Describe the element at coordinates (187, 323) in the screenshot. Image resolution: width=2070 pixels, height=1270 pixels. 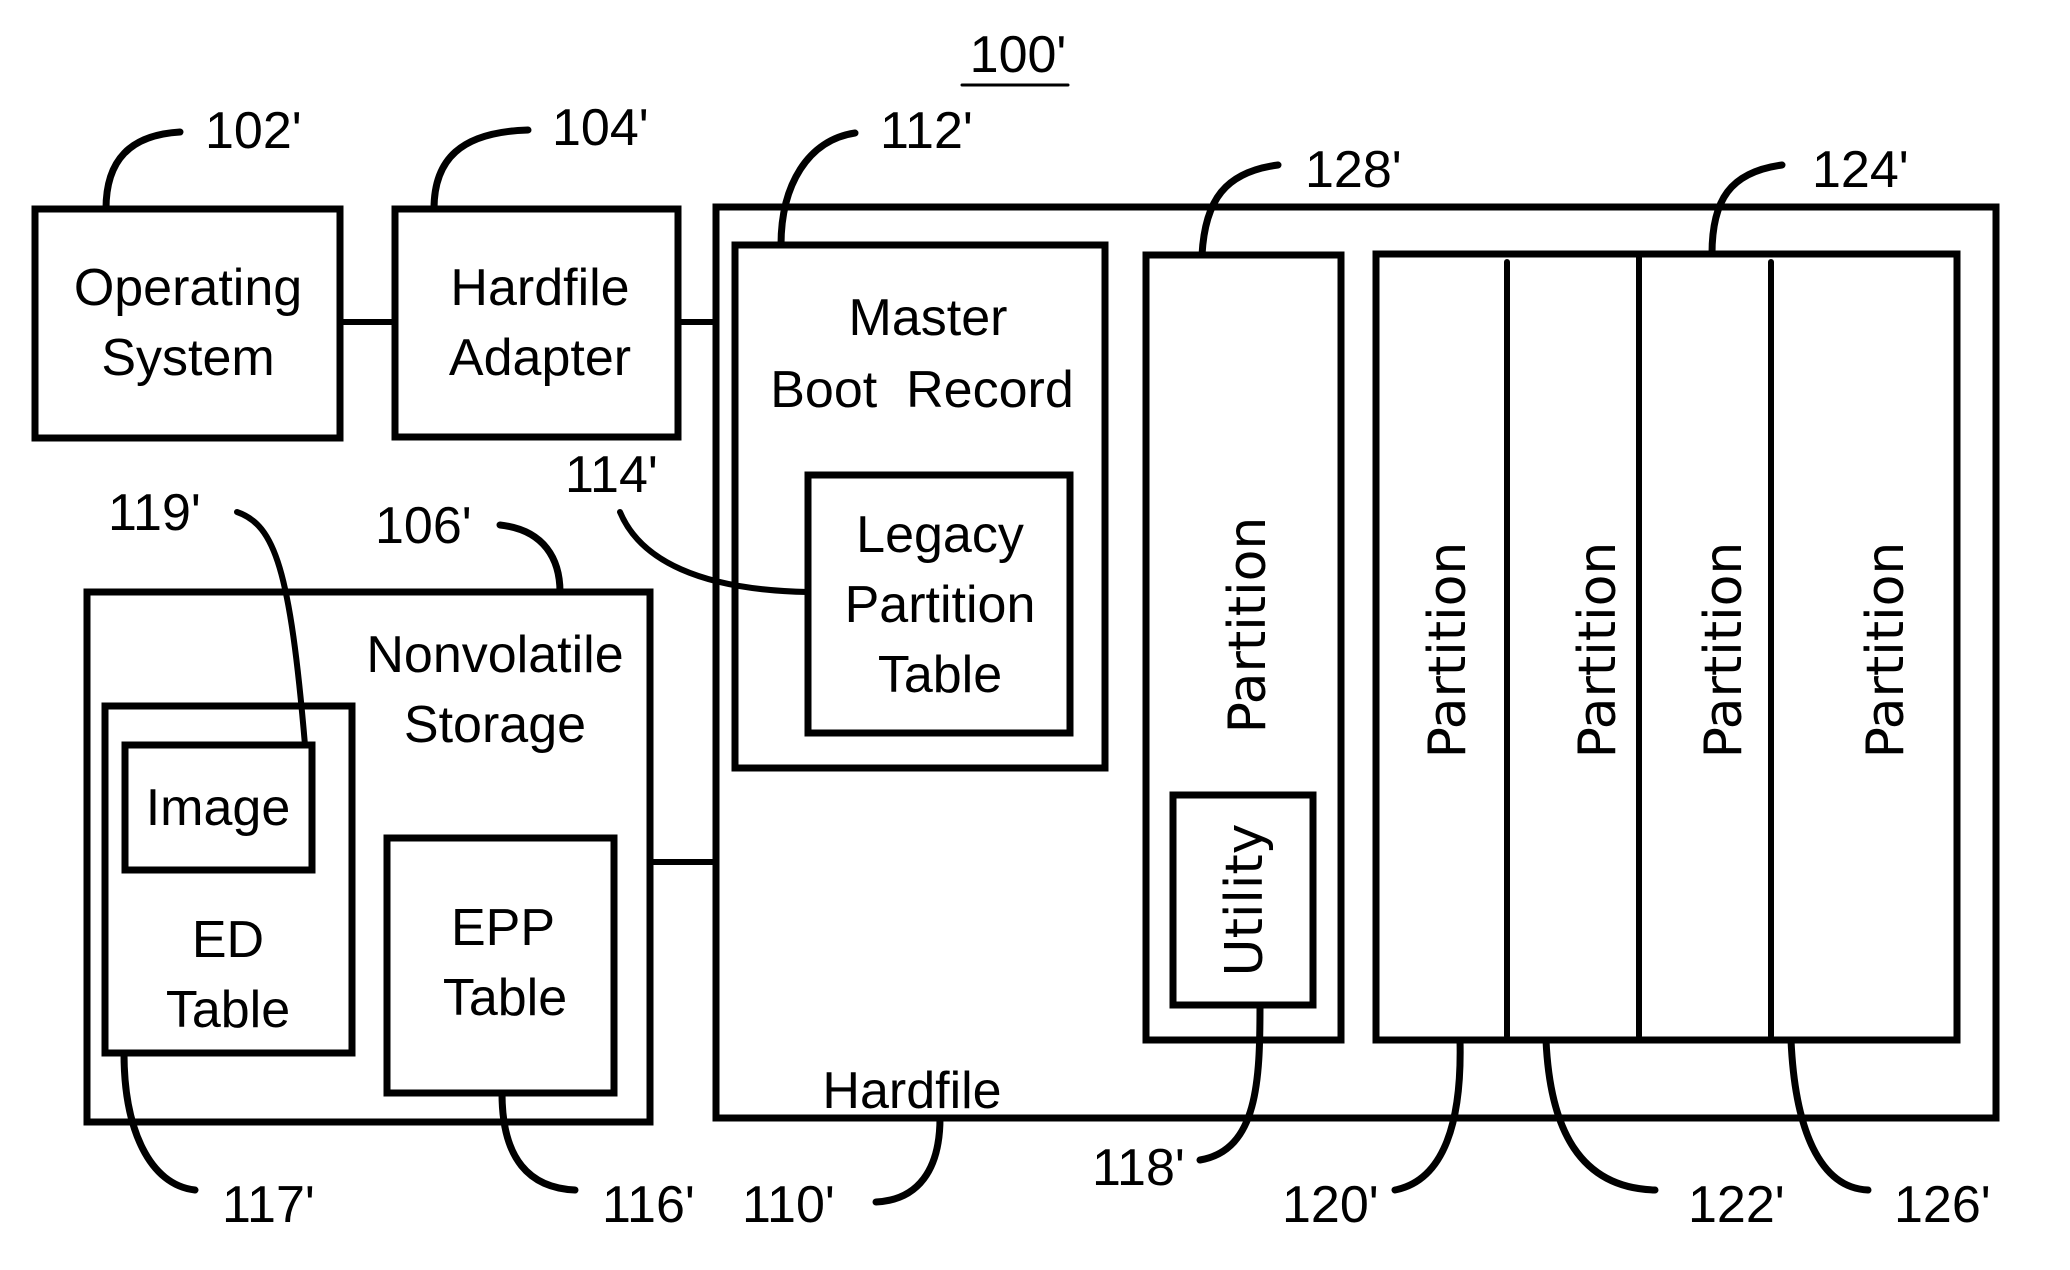
I see `operating-system-block: Operating System` at that location.